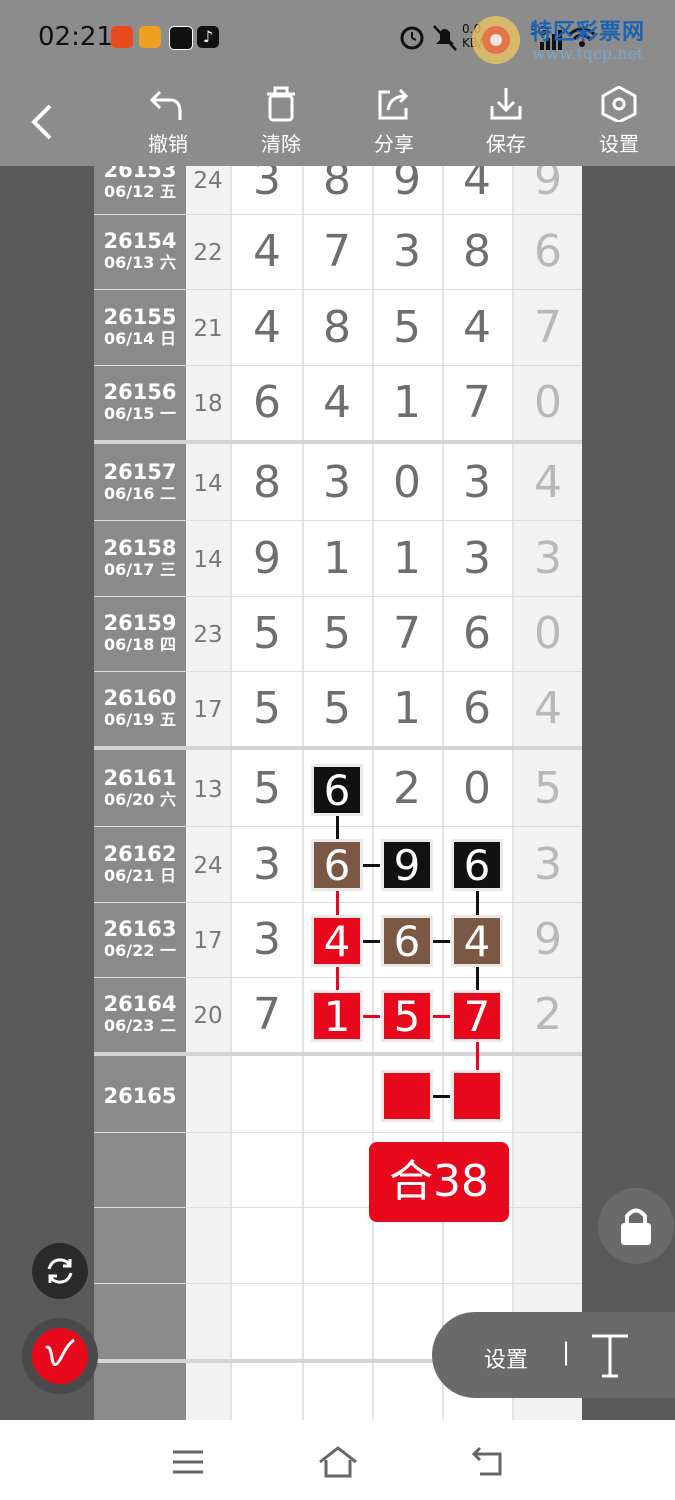 The width and height of the screenshot is (675, 1500). I want to click on digit-cell: 2, so click(407, 788).